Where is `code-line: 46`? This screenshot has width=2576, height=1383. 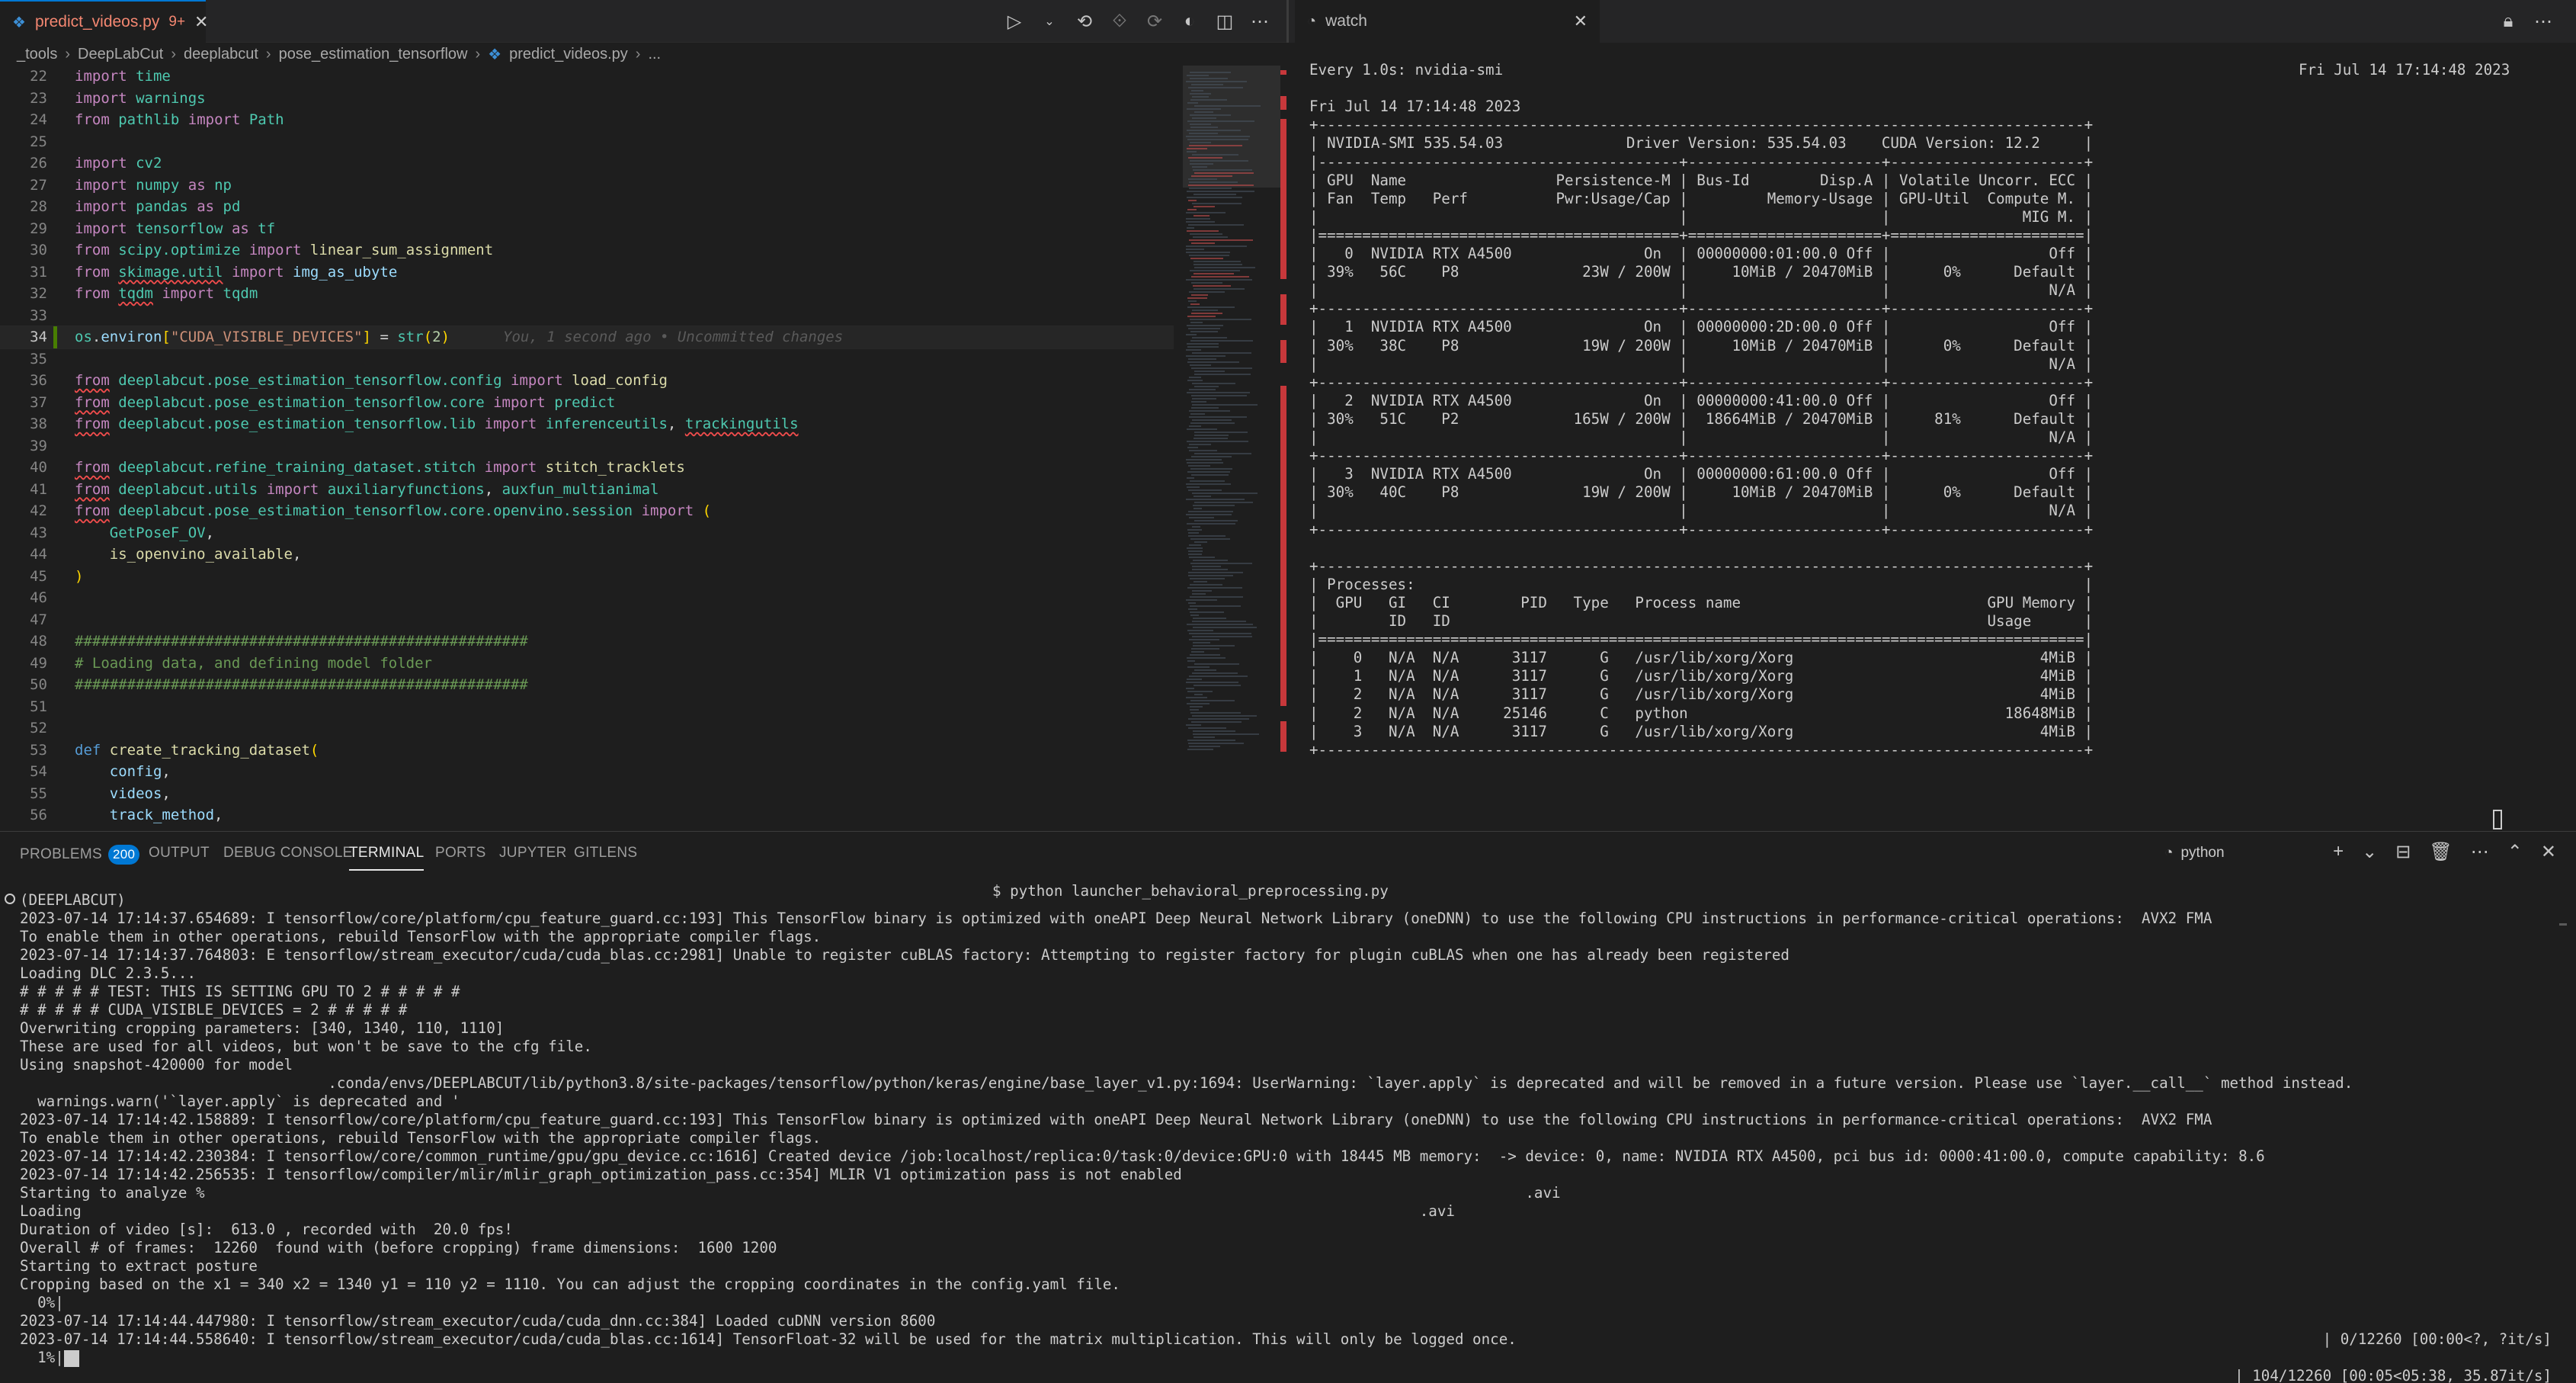 code-line: 46 is located at coordinates (587, 598).